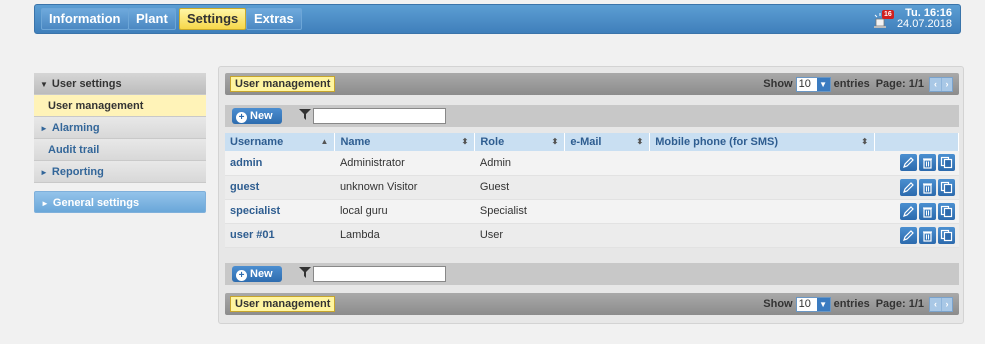 Image resolution: width=985 pixels, height=344 pixels. Describe the element at coordinates (888, 14) in the screenshot. I see `alarm-count-badge: 16` at that location.